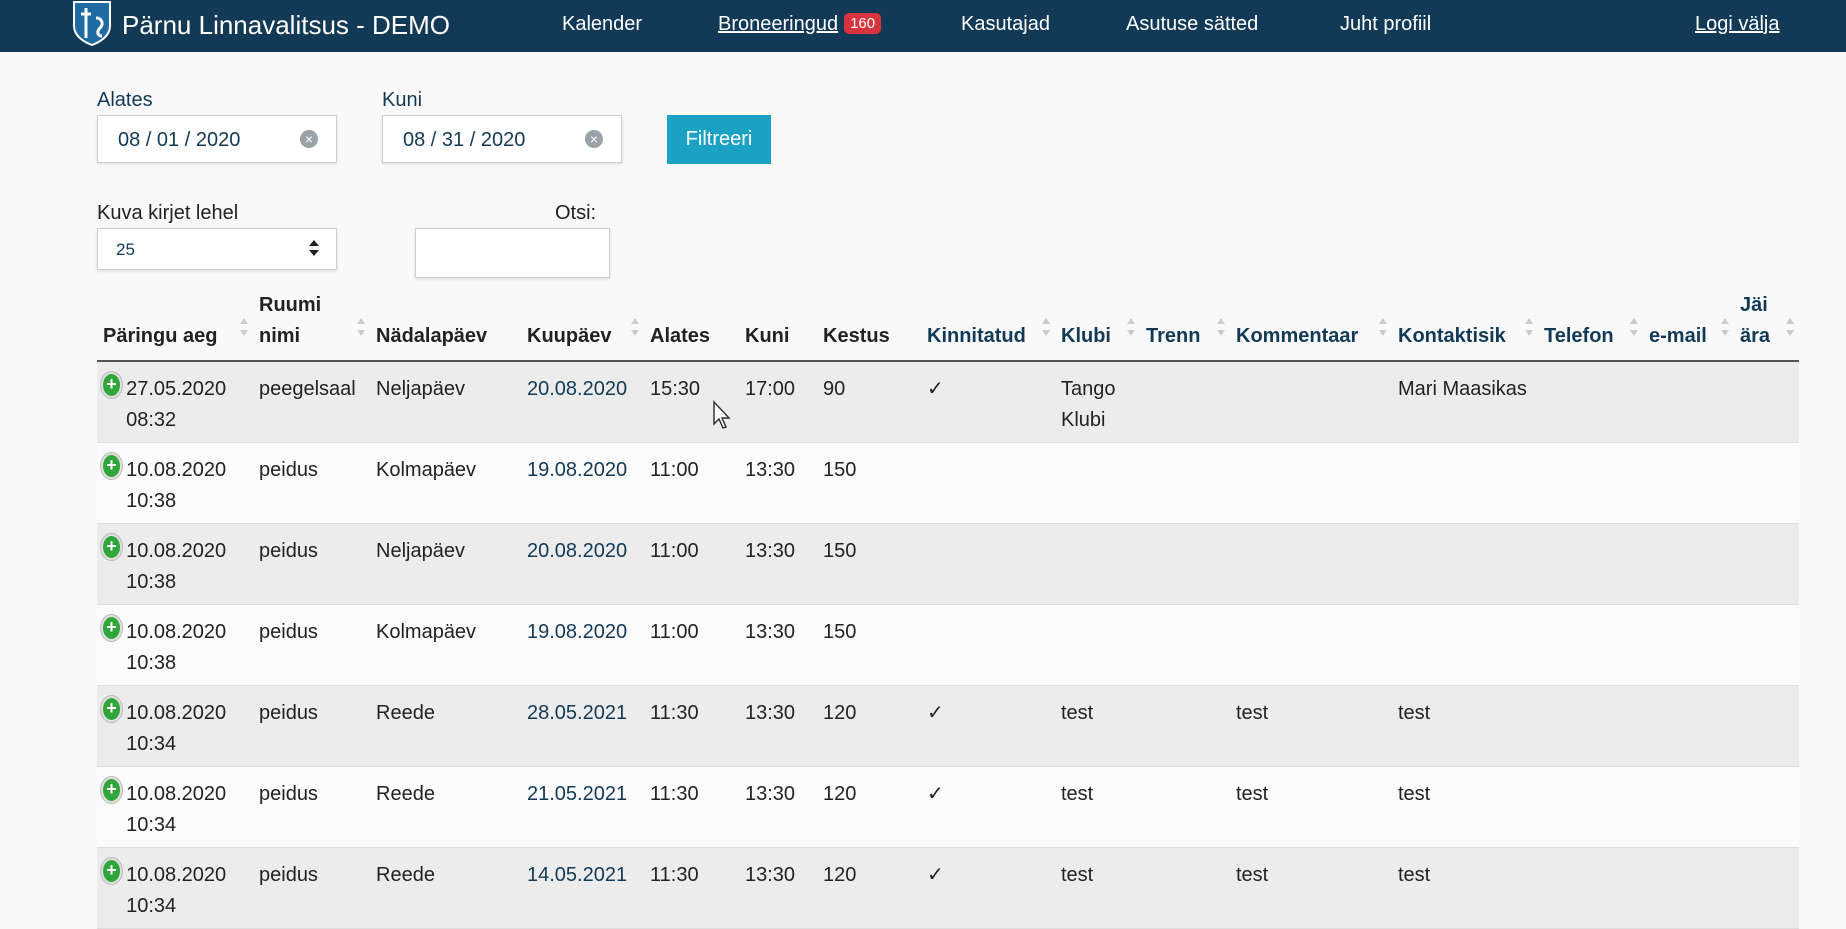 This screenshot has width=1846, height=929. What do you see at coordinates (125, 249) in the screenshot?
I see `per-page-value: 25` at bounding box center [125, 249].